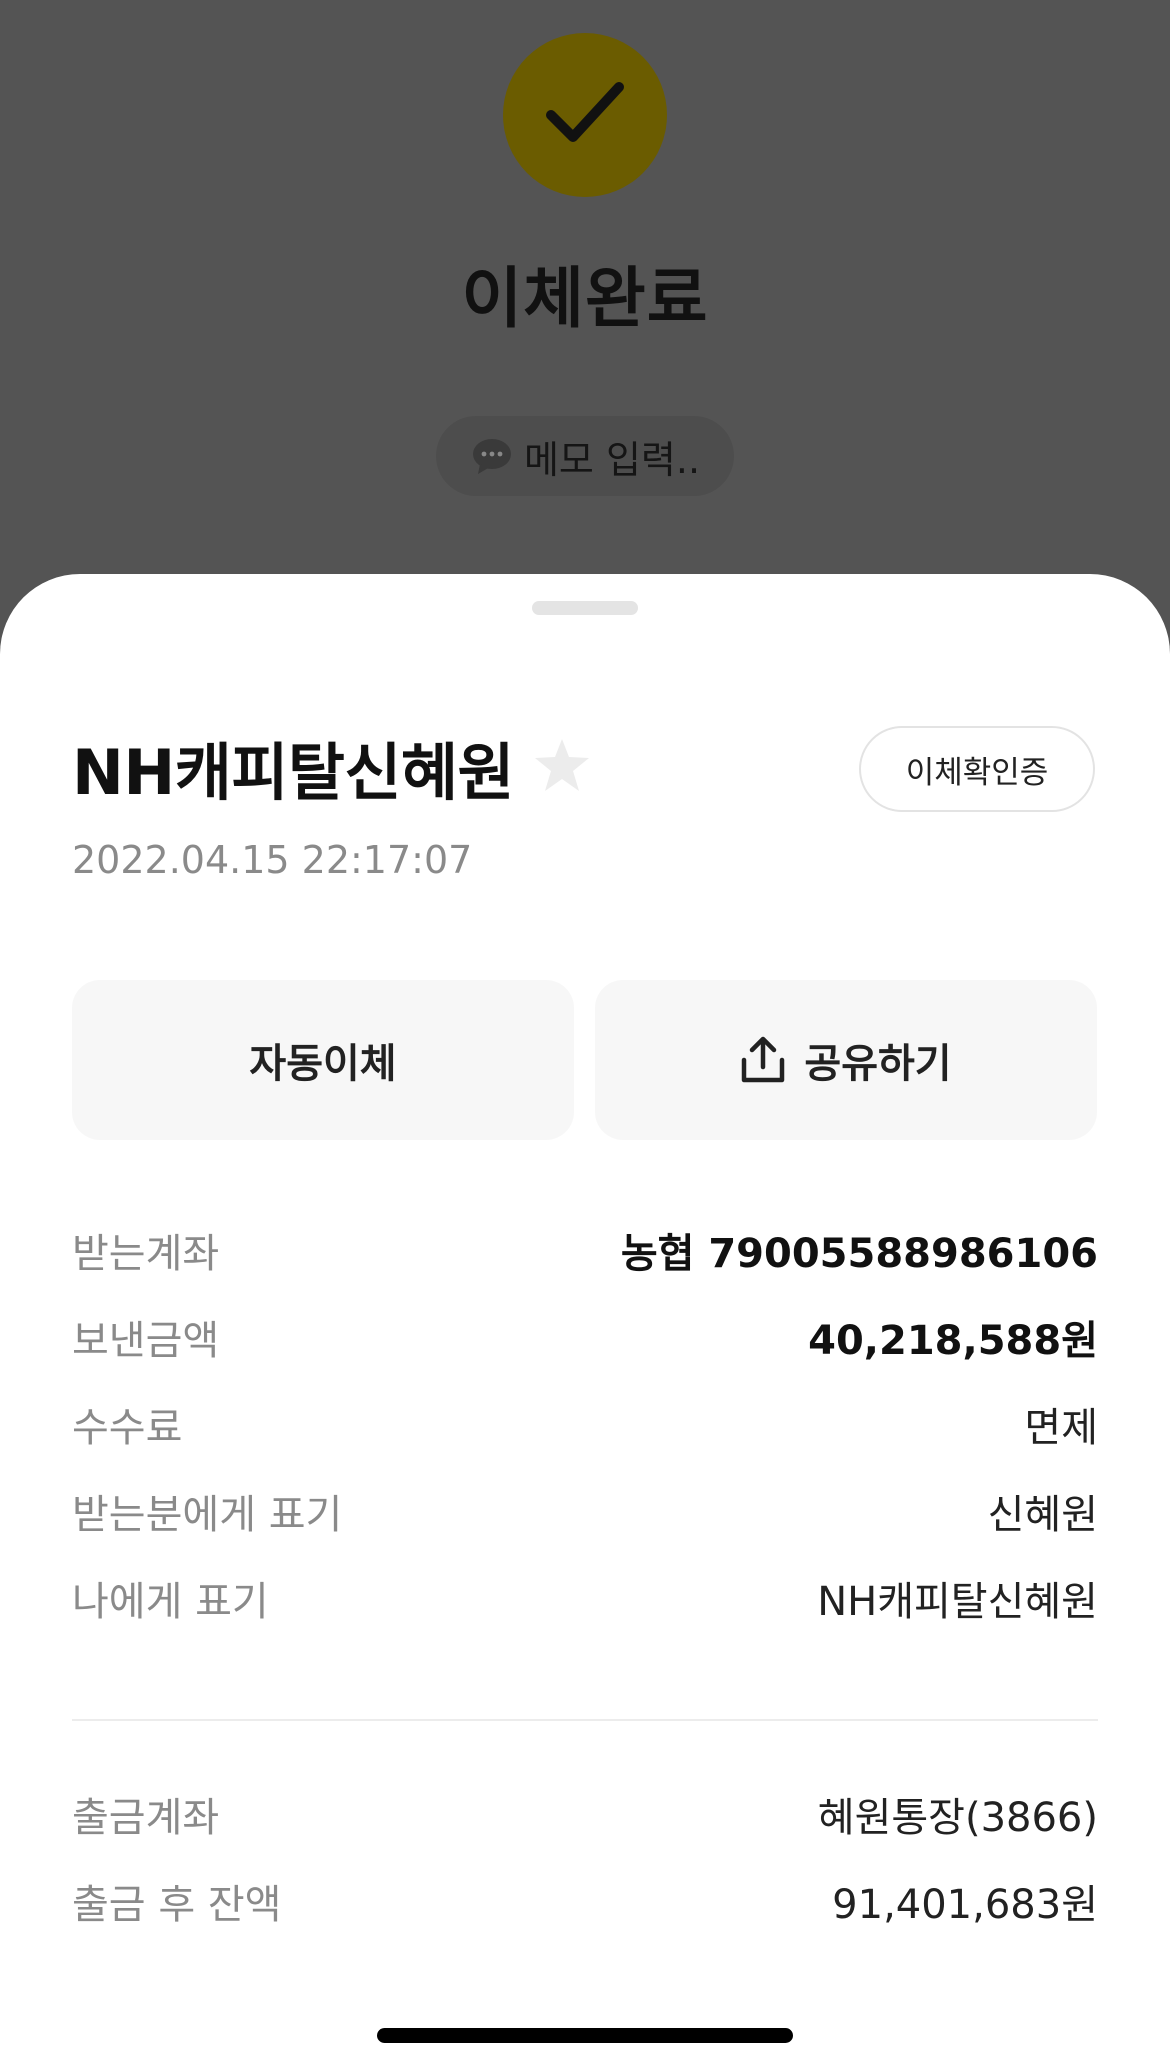  I want to click on auto-transfer-label: 자동이체, so click(323, 1064).